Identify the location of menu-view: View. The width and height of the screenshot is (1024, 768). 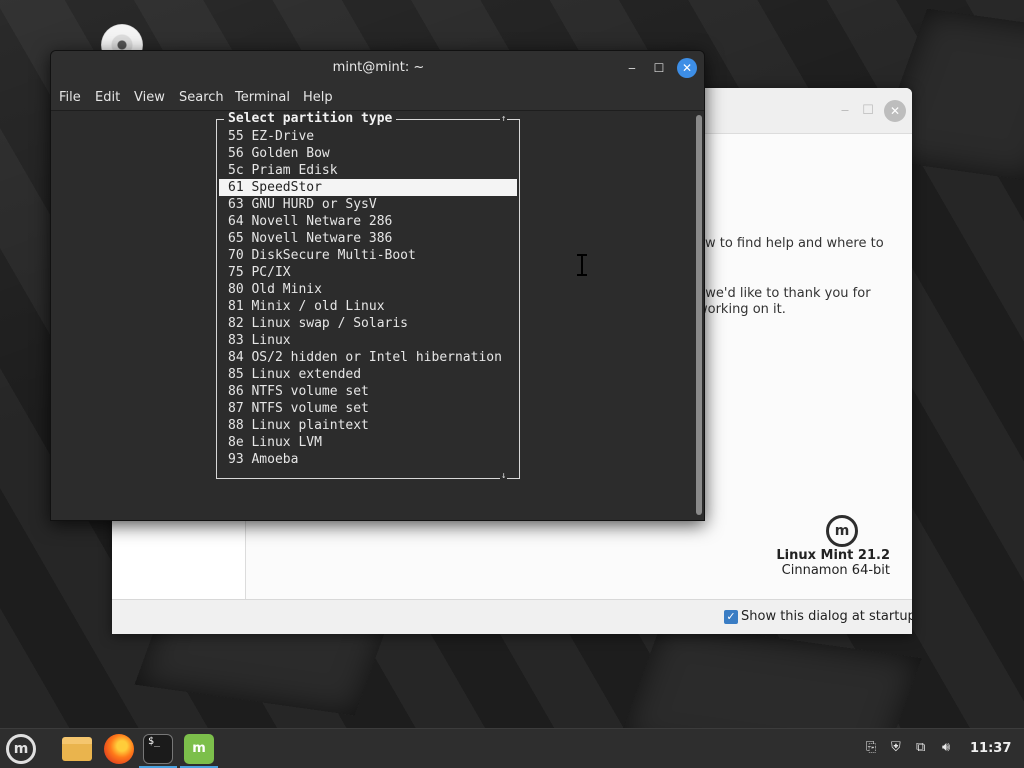
(149, 97).